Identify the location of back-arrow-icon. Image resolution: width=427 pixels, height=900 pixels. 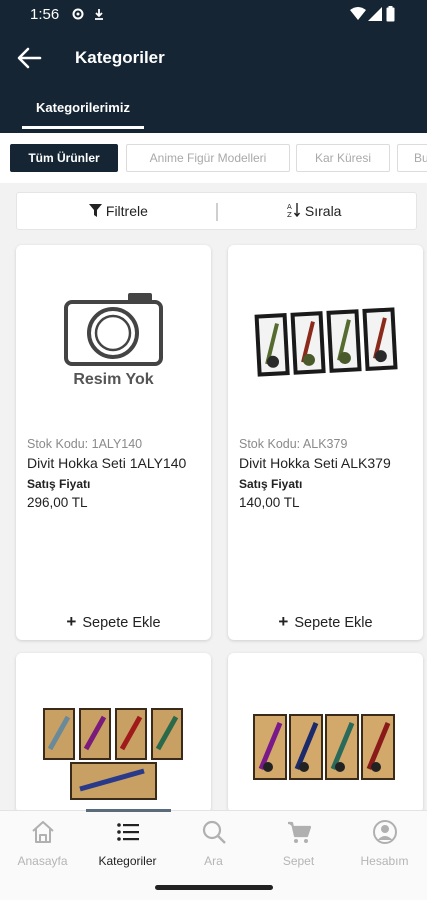
(29, 58).